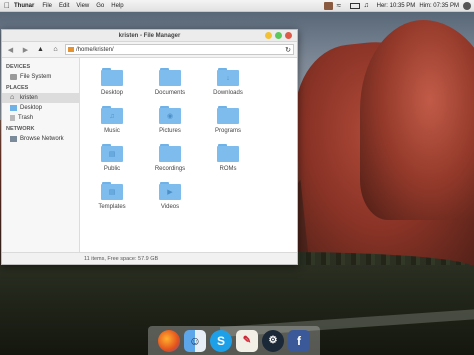 The height and width of the screenshot is (355, 474). I want to click on menu-view: View, so click(82, 6).